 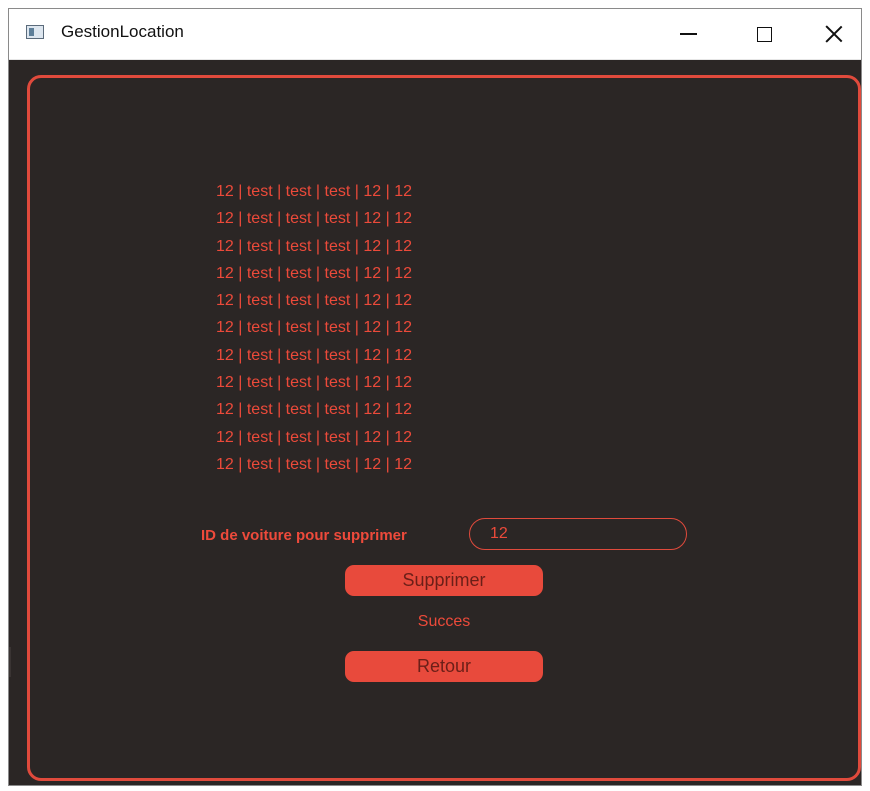 I want to click on delete-button: Supprimer, so click(x=444, y=580).